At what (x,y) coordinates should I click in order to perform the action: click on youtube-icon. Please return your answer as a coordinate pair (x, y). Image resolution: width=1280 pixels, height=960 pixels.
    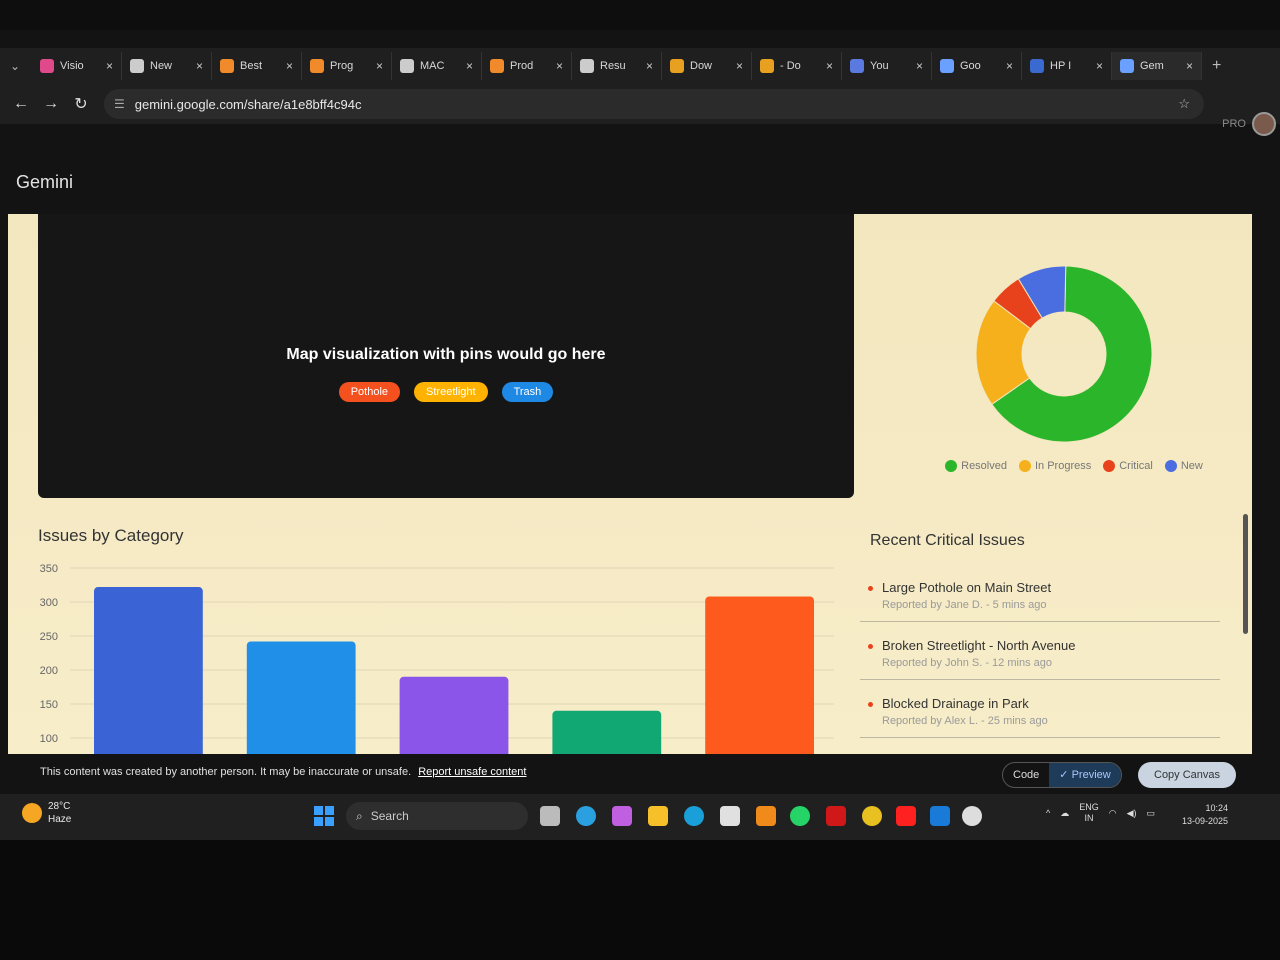
    Looking at the image, I should click on (906, 816).